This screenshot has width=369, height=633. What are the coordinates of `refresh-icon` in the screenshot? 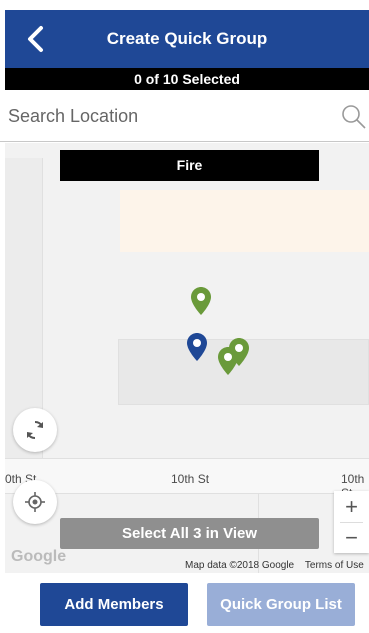 It's located at (35, 430).